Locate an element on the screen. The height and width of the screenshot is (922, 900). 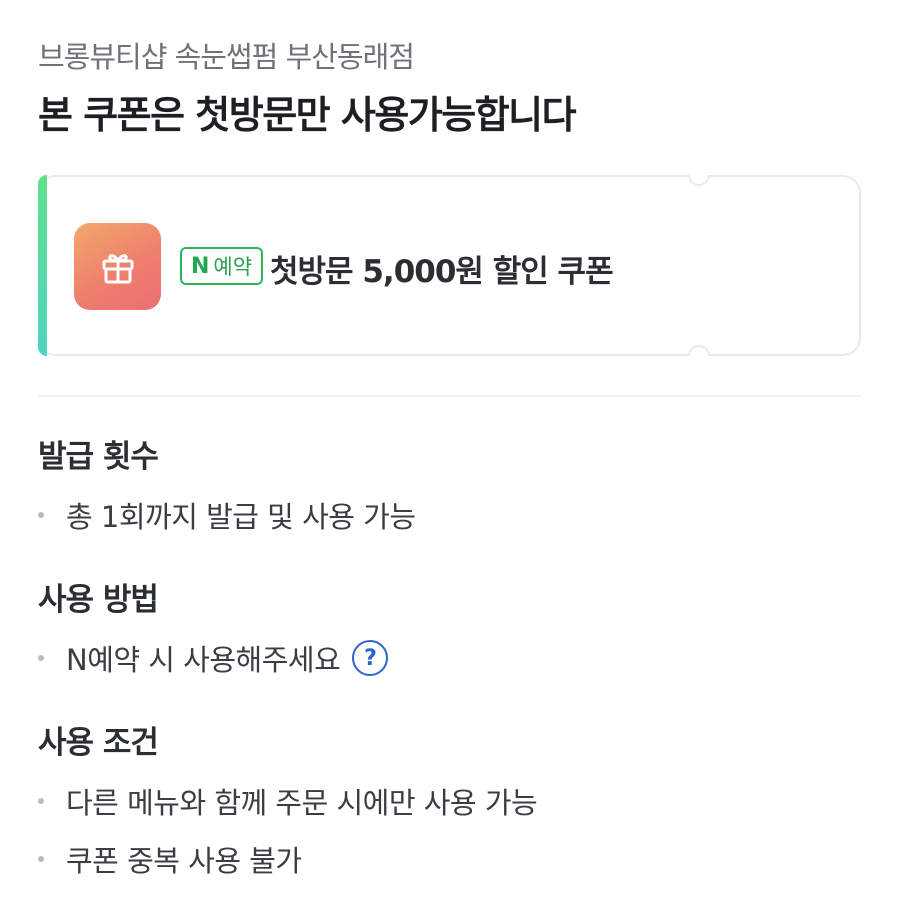
naver-booking-badge: N 예약 is located at coordinates (222, 266).